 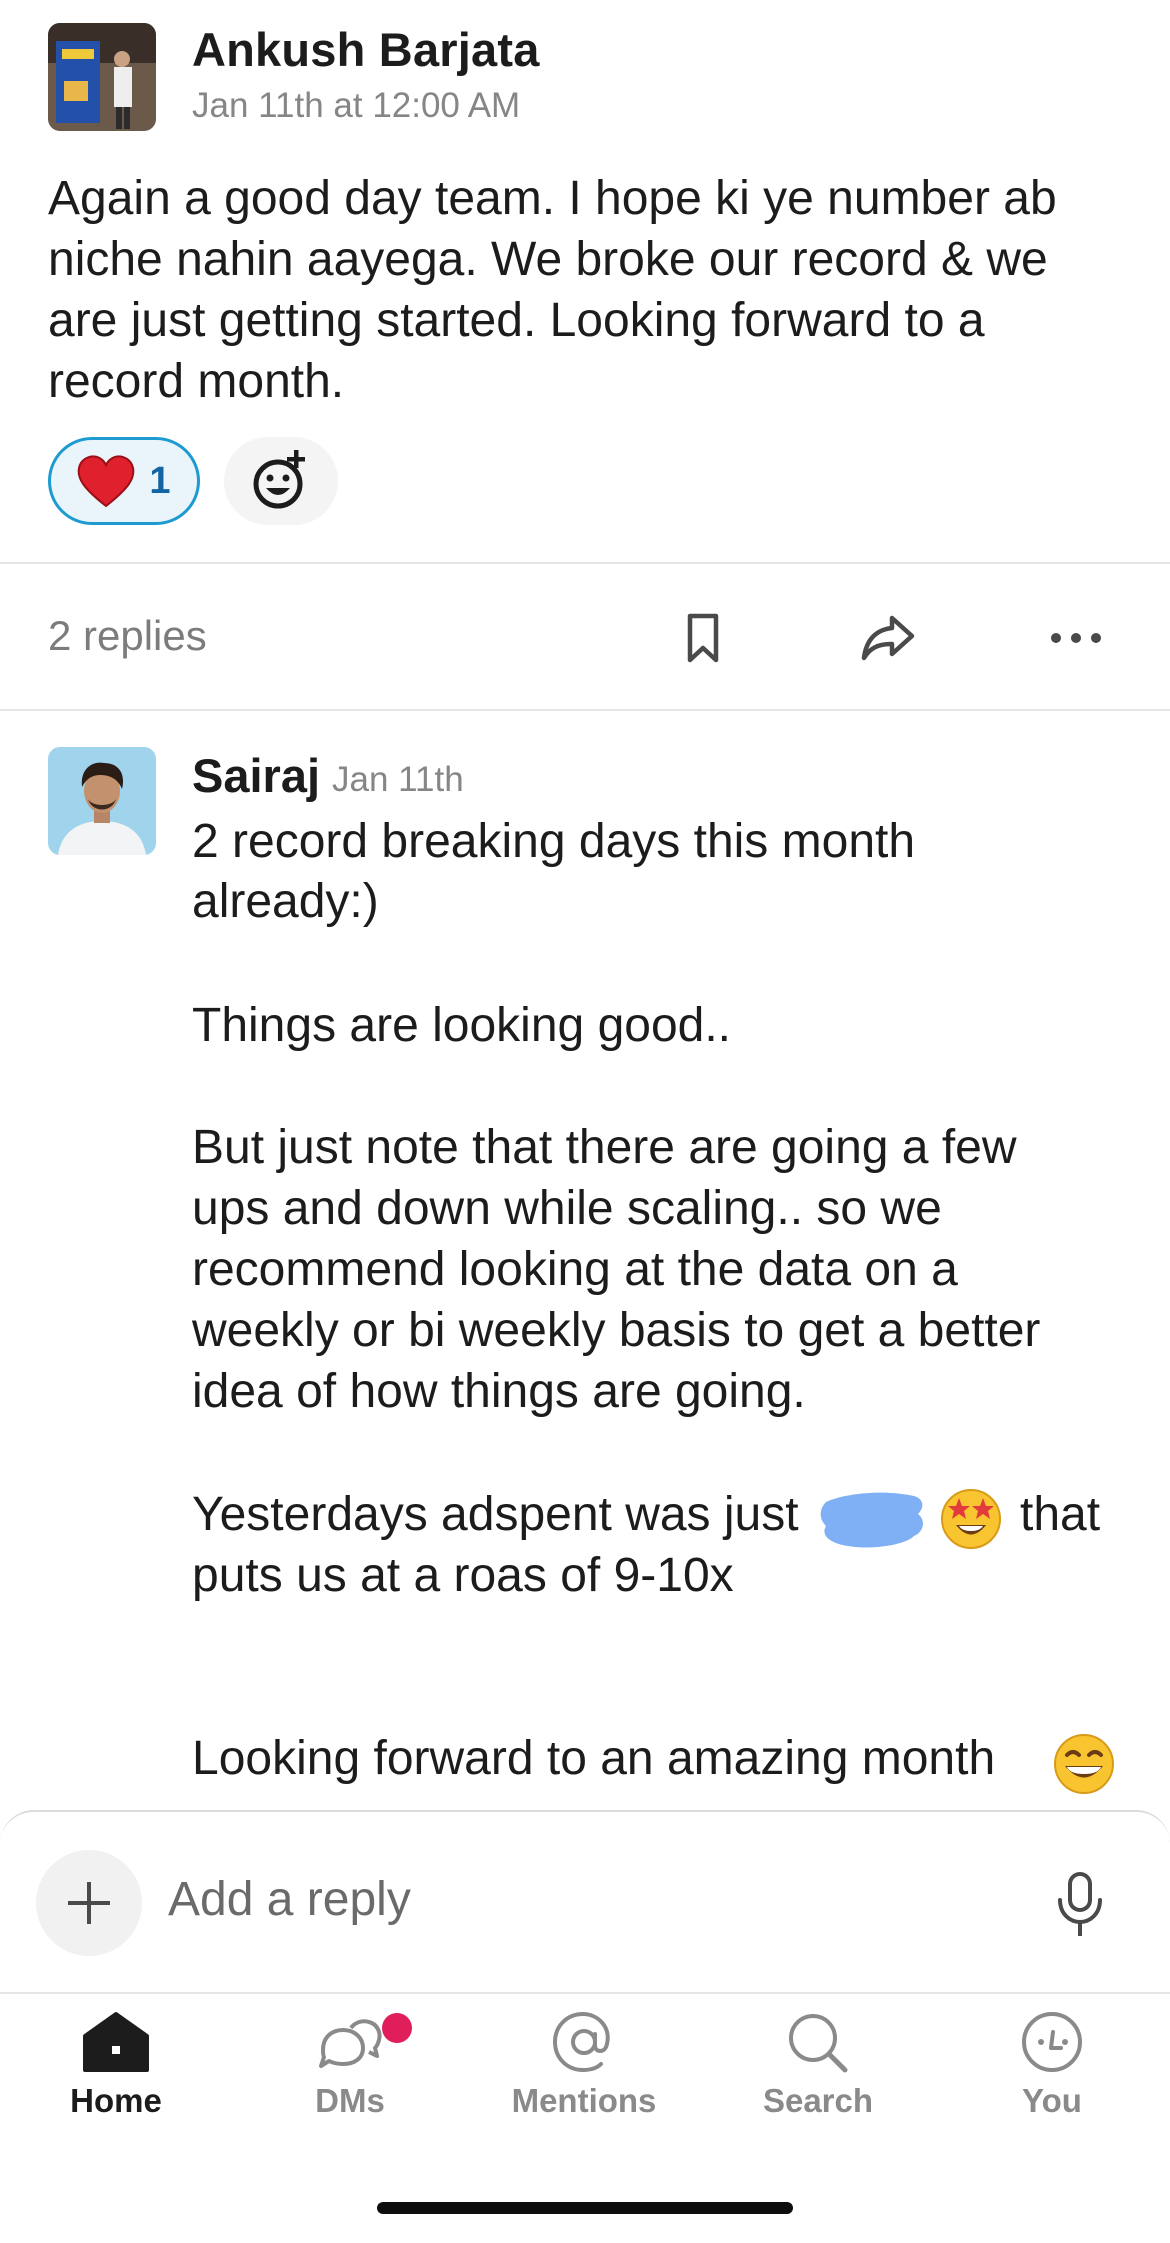 I want to click on author-avatar, so click(x=102, y=77).